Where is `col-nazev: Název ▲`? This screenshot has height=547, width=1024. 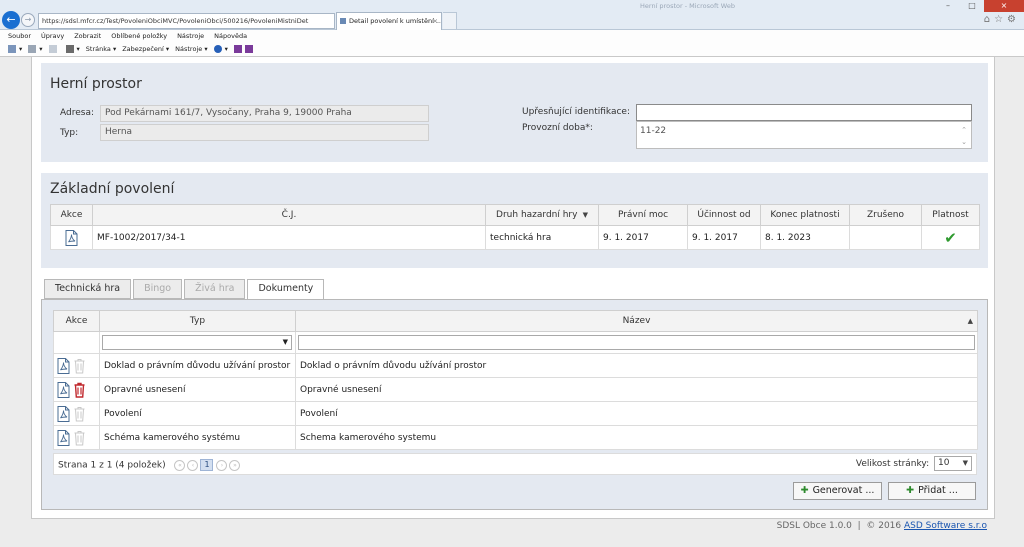
col-nazev: Název ▲ is located at coordinates (636, 321).